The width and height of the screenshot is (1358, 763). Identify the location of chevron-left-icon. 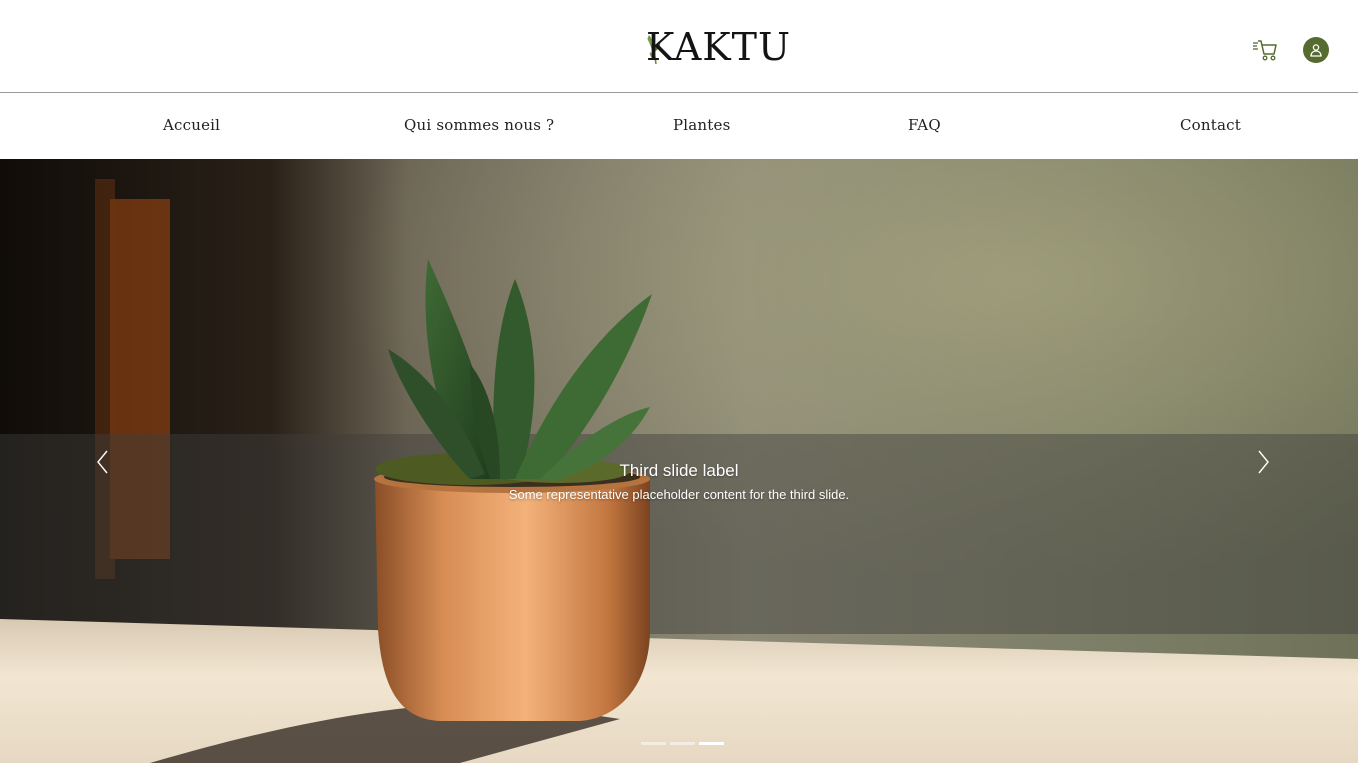
(102, 462).